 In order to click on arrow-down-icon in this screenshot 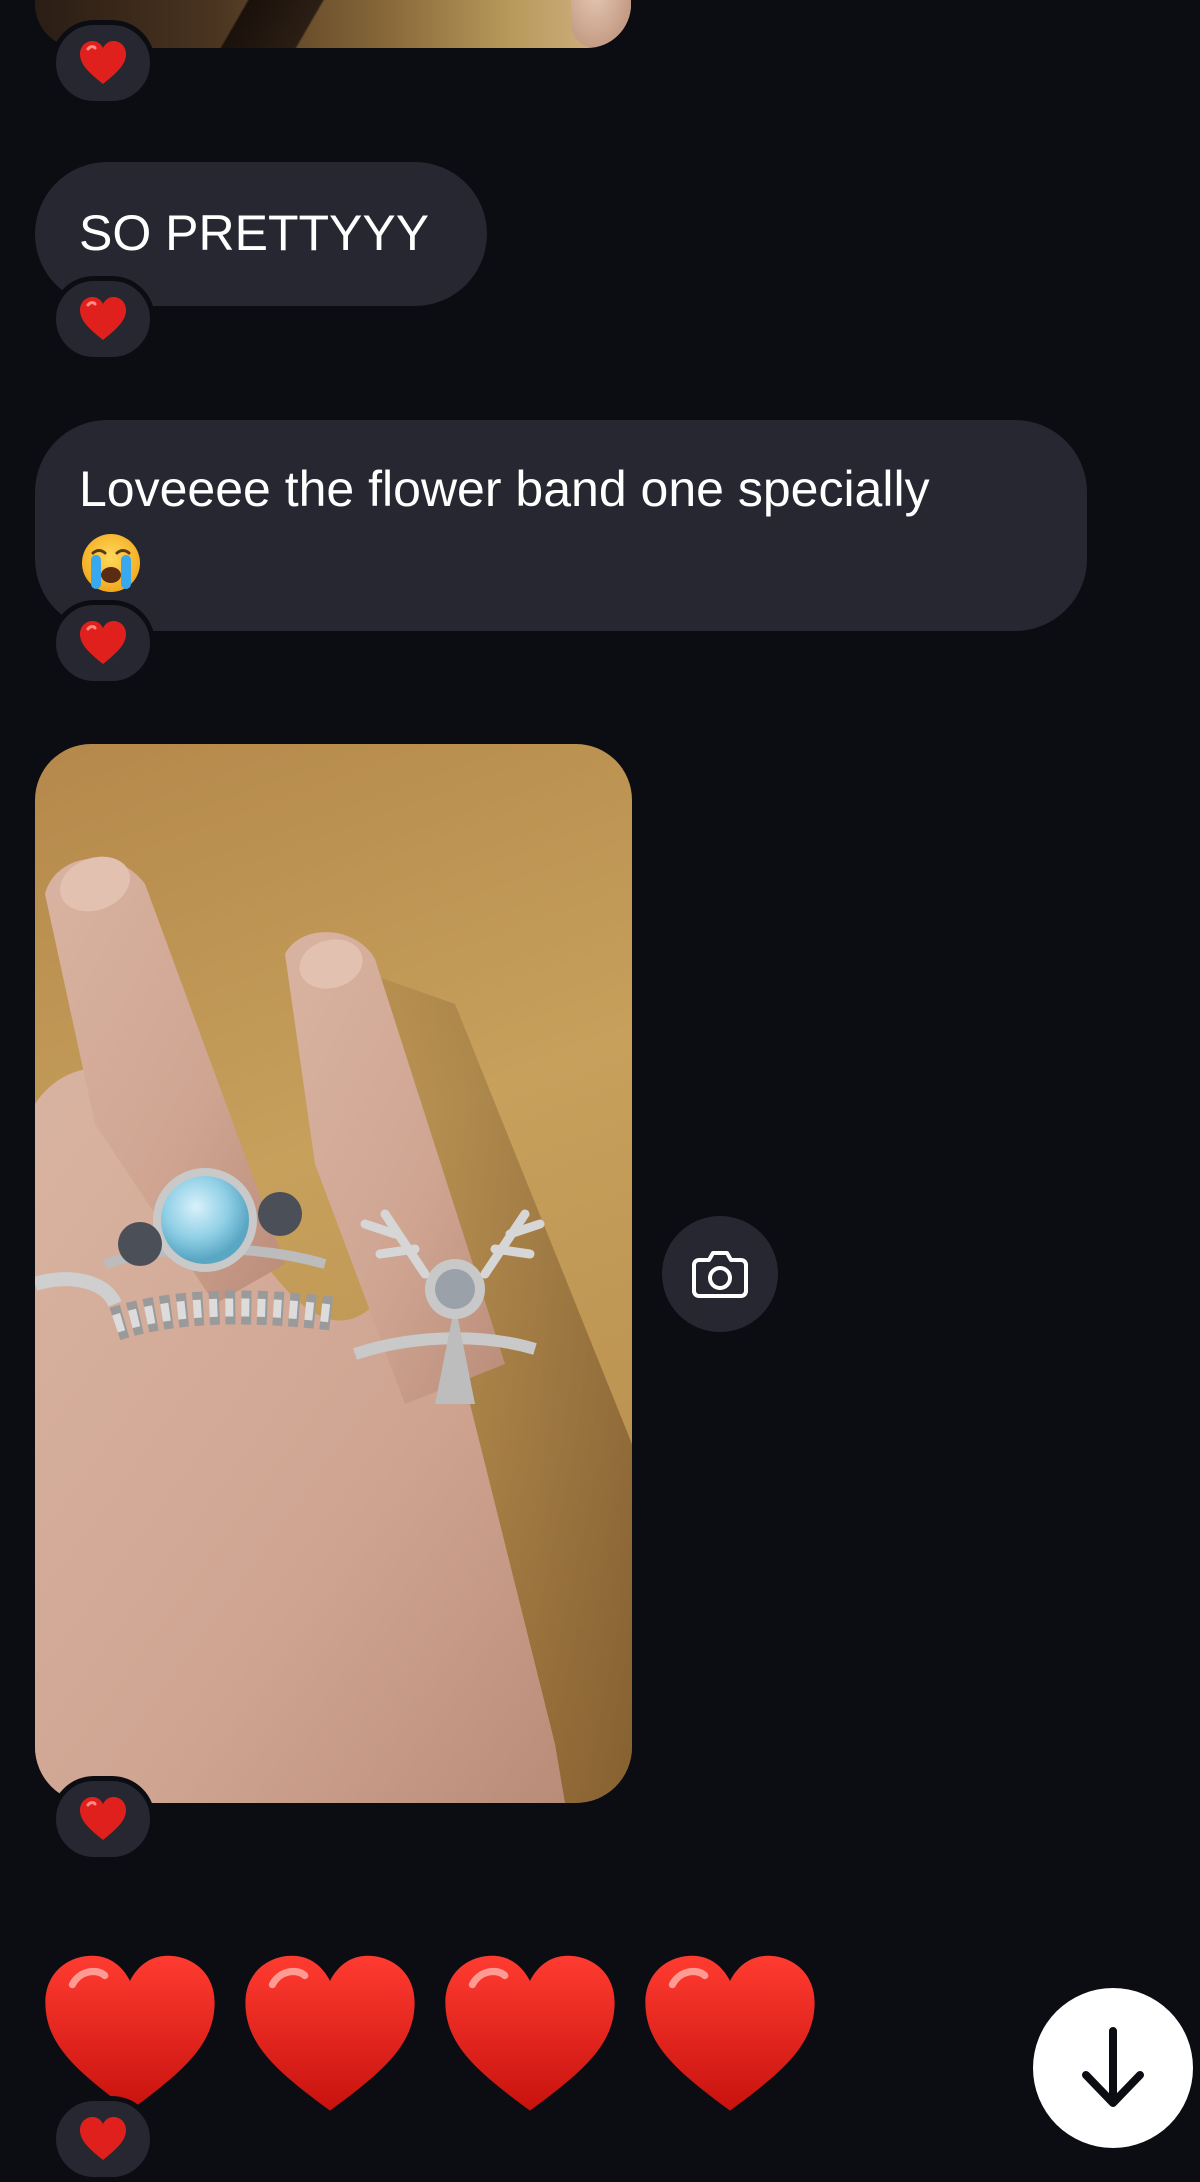, I will do `click(1113, 2067)`.